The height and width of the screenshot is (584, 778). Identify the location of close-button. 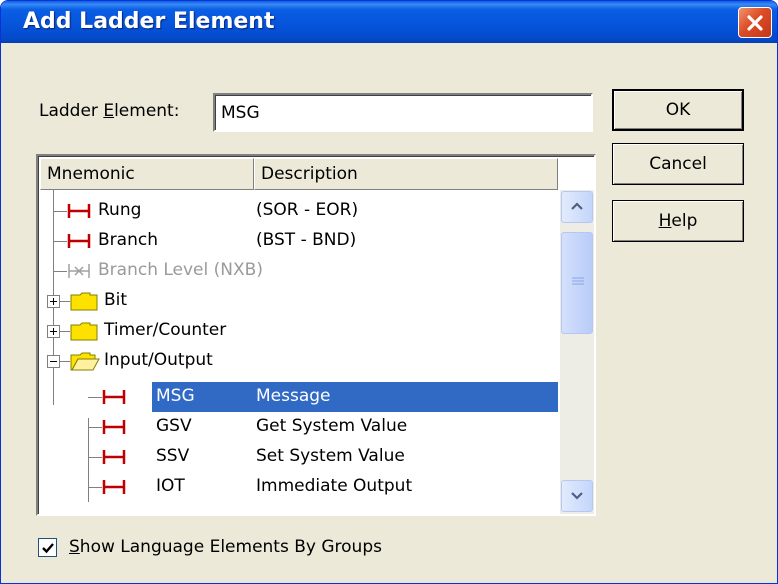
(755, 22).